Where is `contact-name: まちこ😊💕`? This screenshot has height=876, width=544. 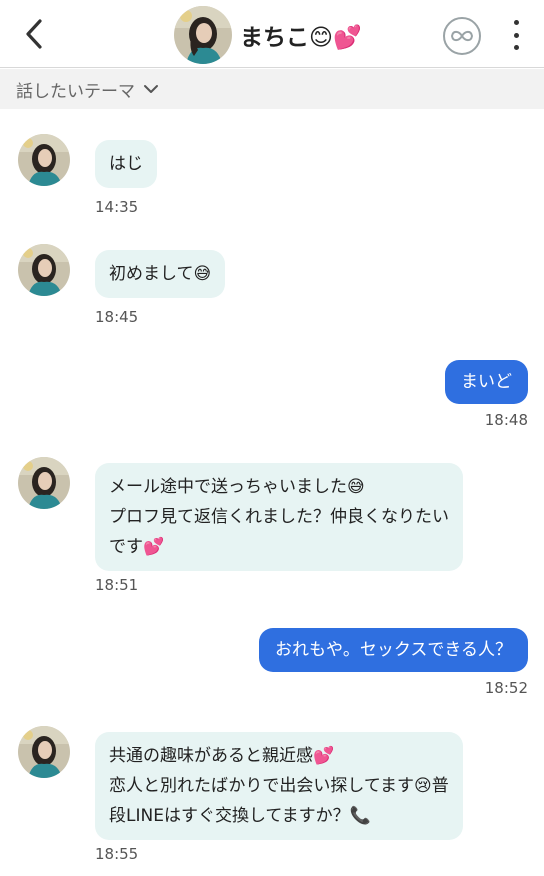 contact-name: まちこ😊💕 is located at coordinates (301, 38).